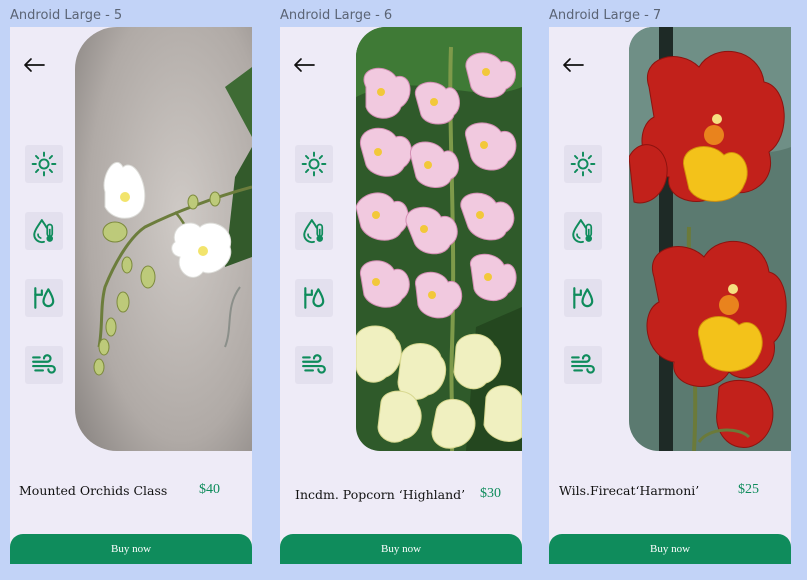  What do you see at coordinates (336, 15) in the screenshot?
I see `frame-label: Android Large - 6` at bounding box center [336, 15].